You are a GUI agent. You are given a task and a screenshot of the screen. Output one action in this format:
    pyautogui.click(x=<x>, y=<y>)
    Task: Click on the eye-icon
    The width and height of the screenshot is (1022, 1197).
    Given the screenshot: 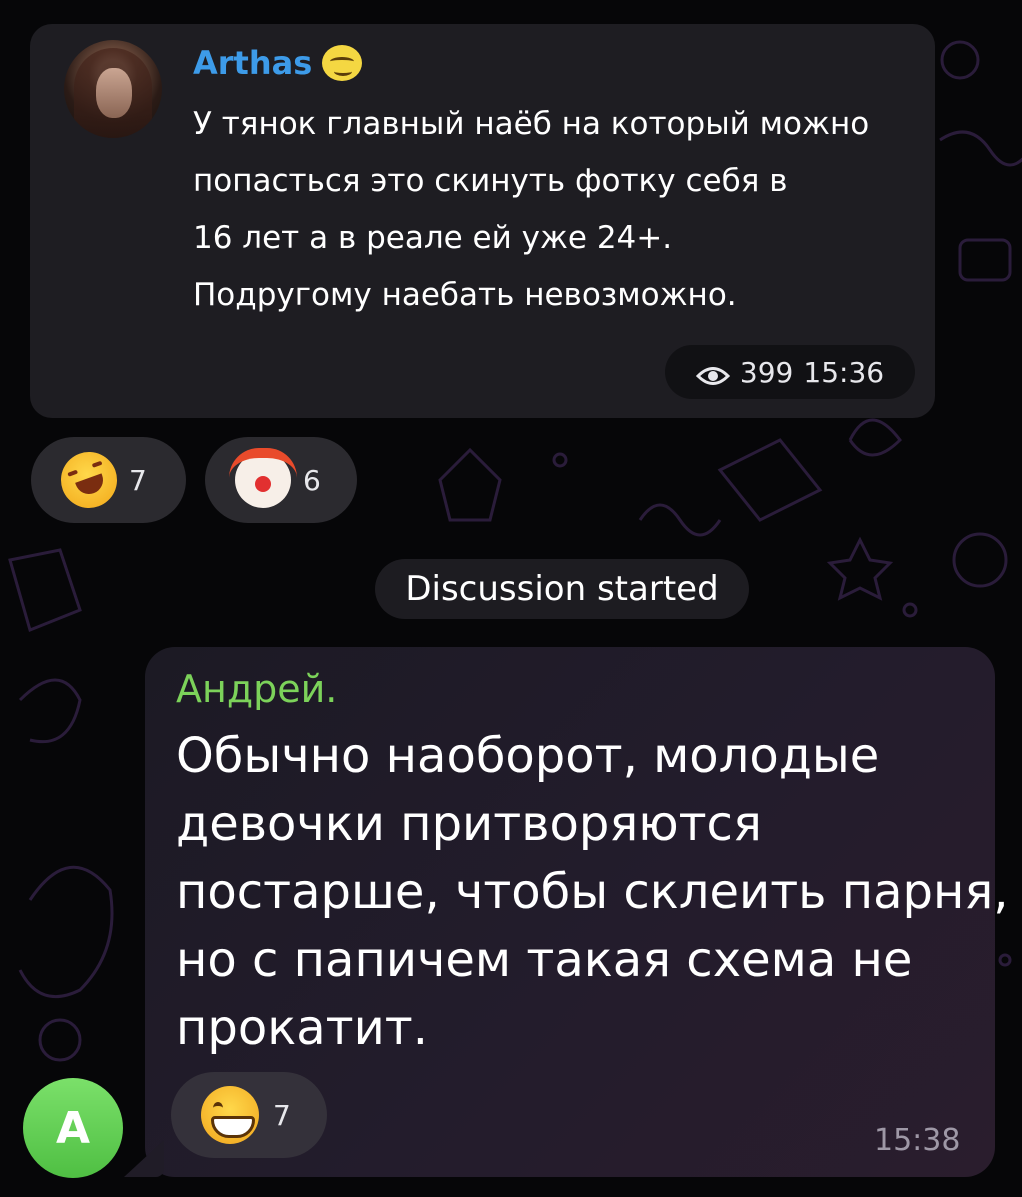 What is the action you would take?
    pyautogui.click(x=713, y=373)
    